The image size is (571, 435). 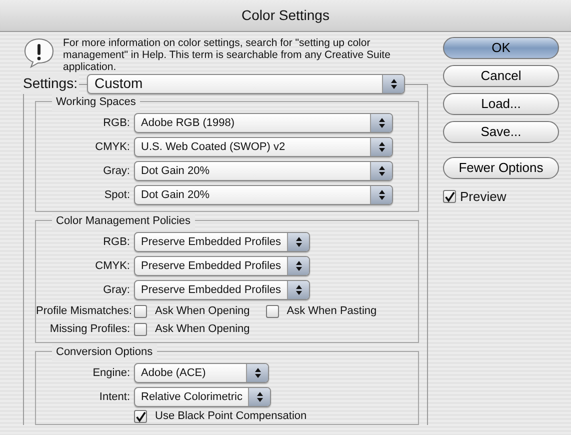 I want to click on dropdown: Custom, so click(x=246, y=84).